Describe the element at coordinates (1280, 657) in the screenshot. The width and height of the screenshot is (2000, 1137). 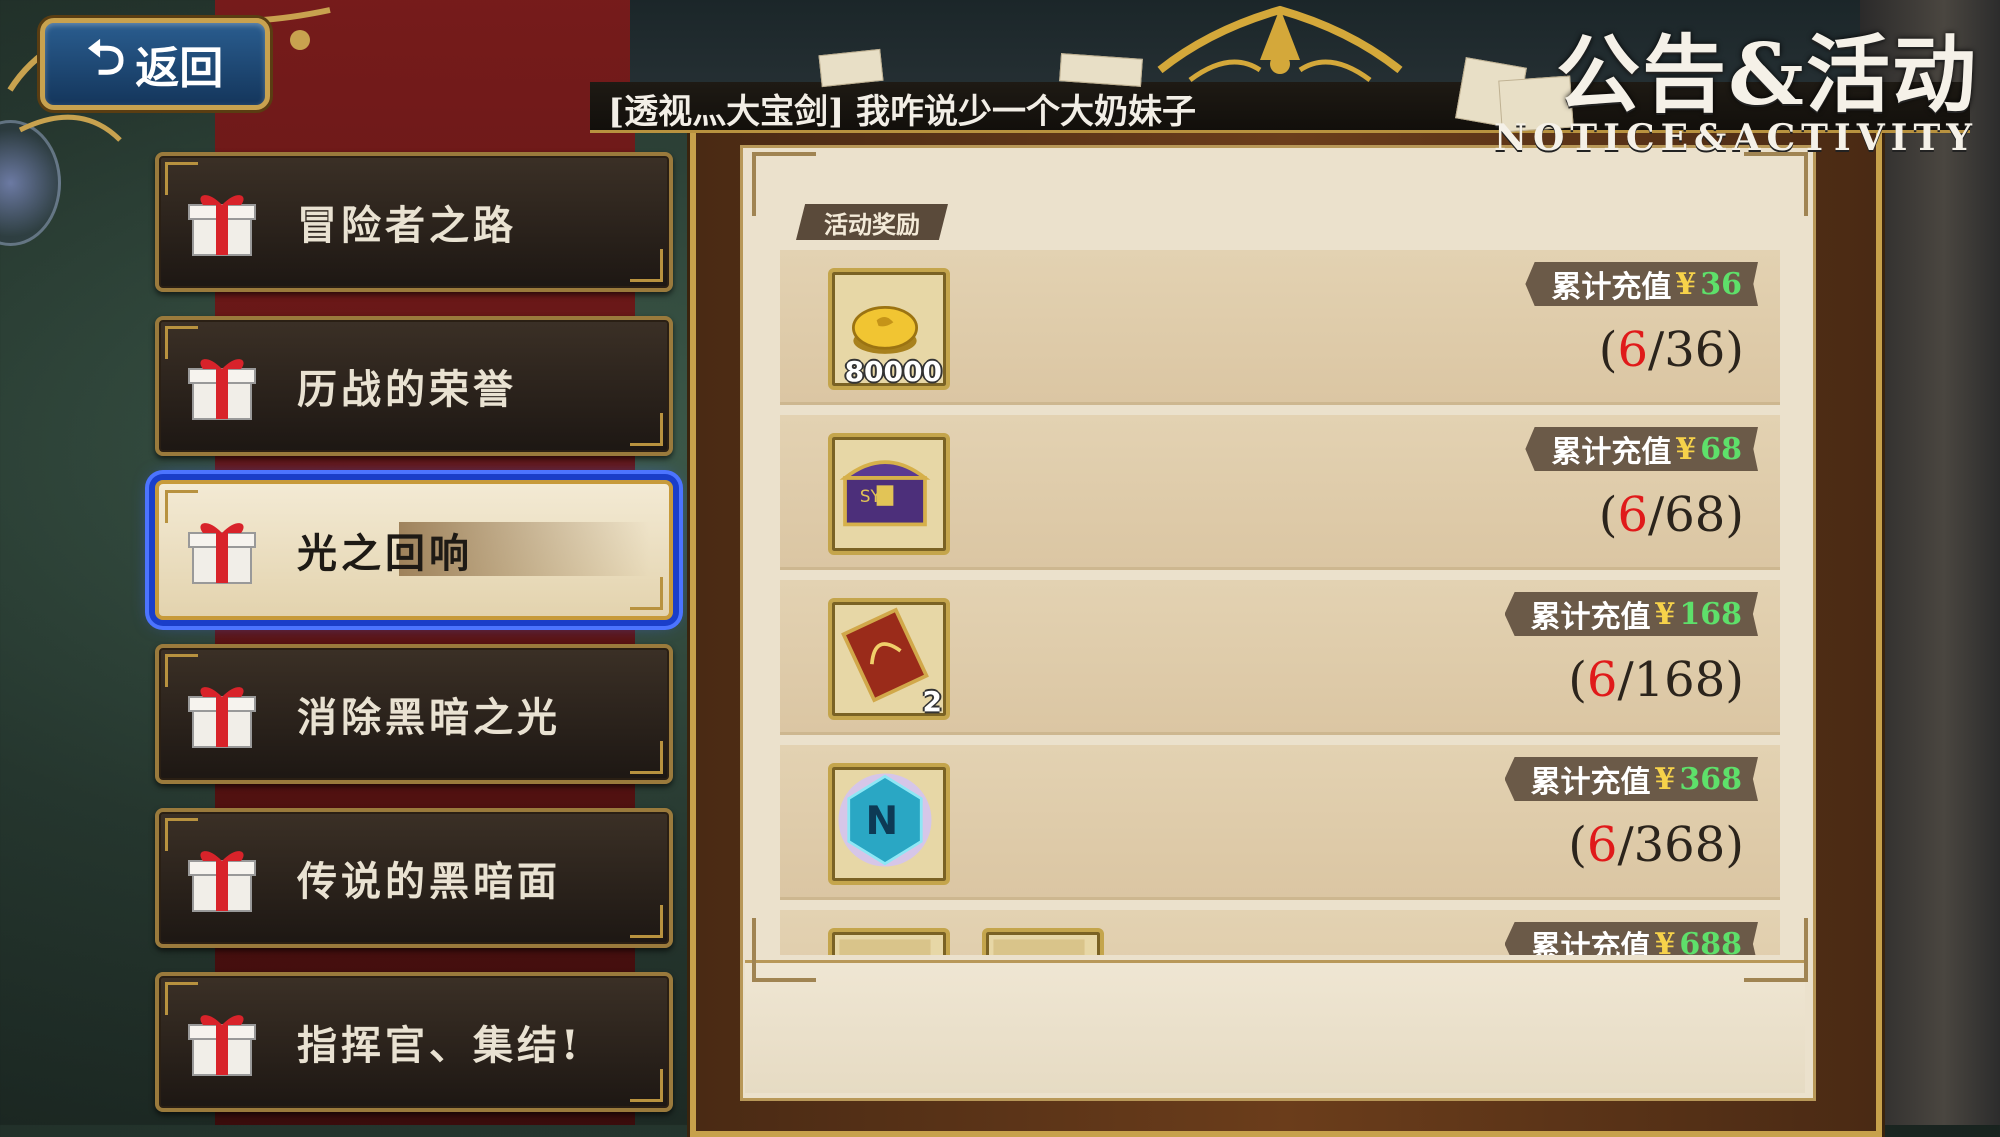
I see `reward-row: 2 累计充值 ¥168 (6/168)` at that location.